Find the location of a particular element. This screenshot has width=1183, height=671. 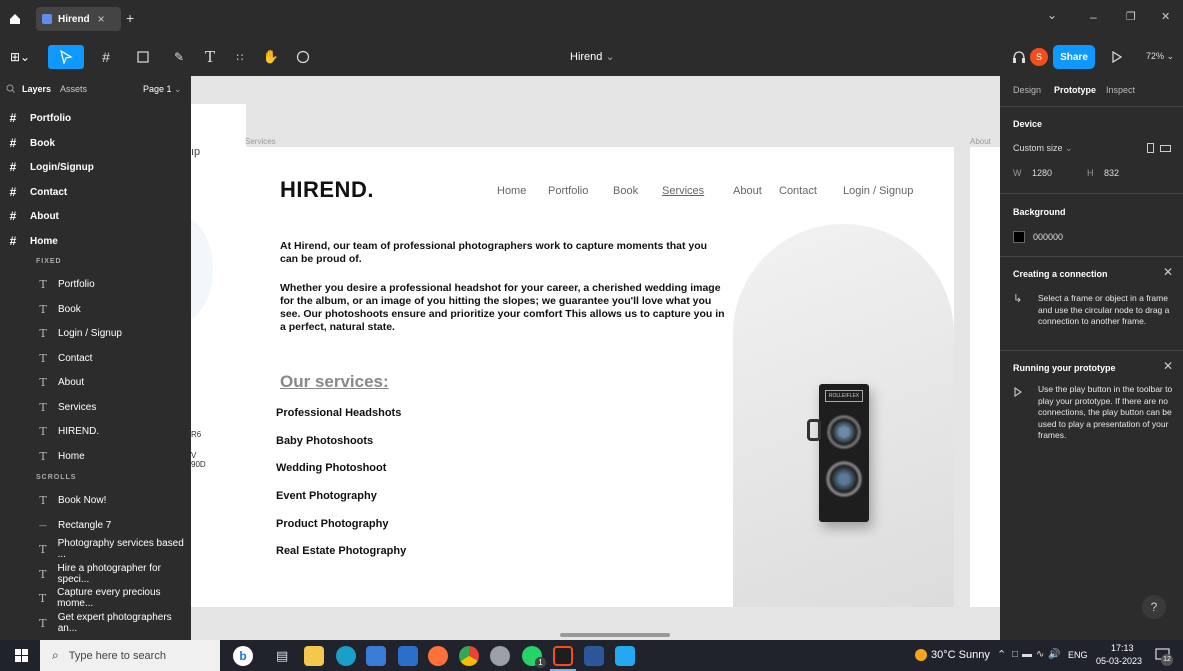

tray-icons: □▬∿🔊 is located at coordinates (1038, 654).